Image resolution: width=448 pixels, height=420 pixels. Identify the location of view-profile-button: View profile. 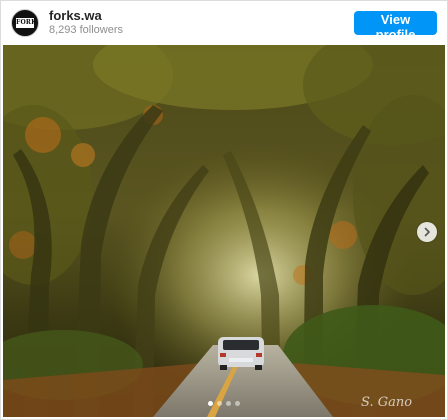
(395, 26).